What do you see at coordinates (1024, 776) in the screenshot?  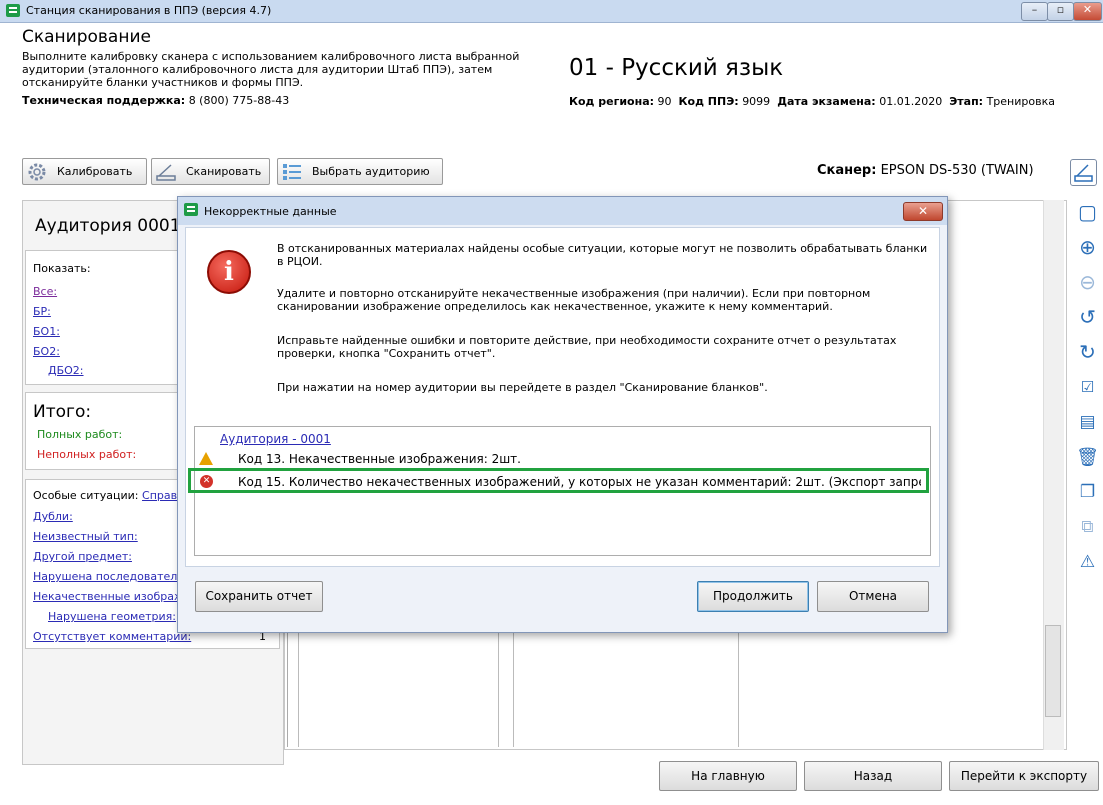 I see `export-button: Перейти к экспорту` at bounding box center [1024, 776].